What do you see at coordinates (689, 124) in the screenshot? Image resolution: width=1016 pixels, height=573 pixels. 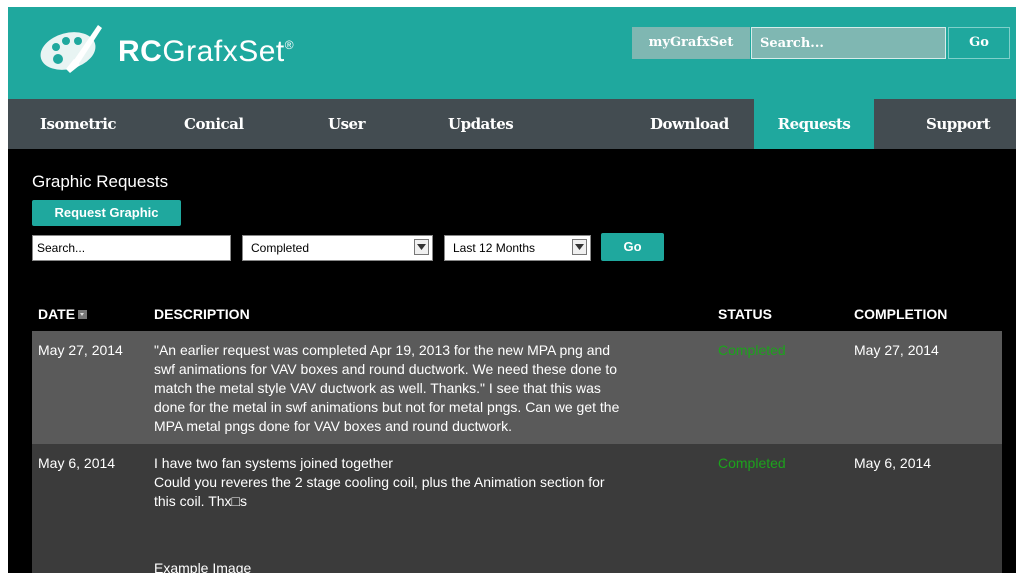 I see `nav-item-download: Download` at bounding box center [689, 124].